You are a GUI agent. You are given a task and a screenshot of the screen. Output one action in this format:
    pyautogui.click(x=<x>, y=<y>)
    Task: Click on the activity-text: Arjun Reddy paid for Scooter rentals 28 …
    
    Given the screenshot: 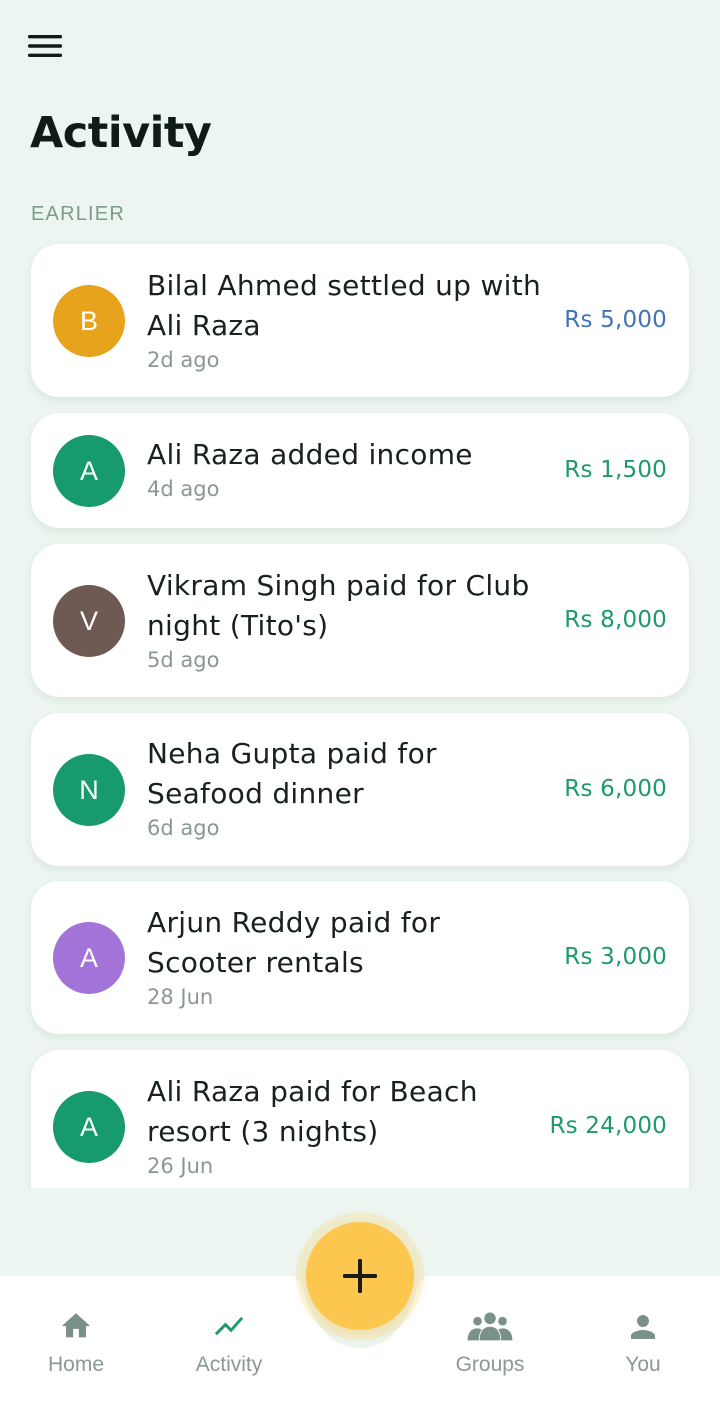 What is the action you would take?
    pyautogui.click(x=352, y=957)
    